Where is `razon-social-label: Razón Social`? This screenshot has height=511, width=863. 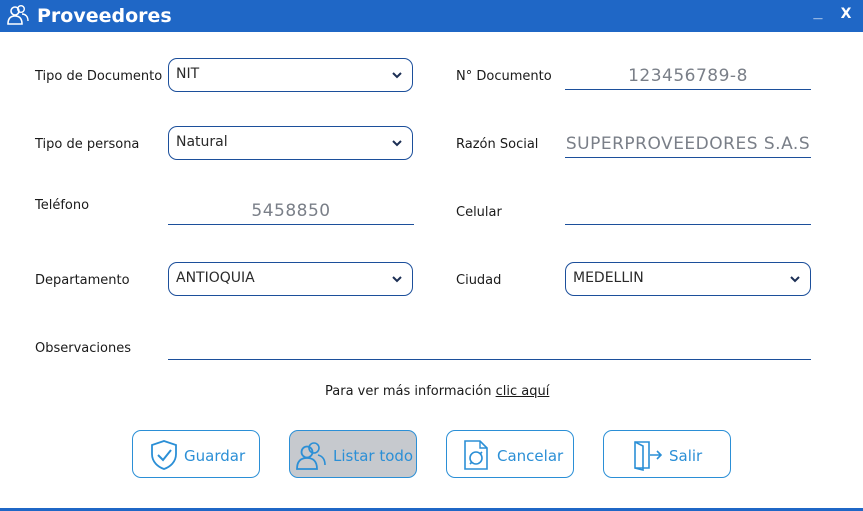
razon-social-label: Razón Social is located at coordinates (497, 144).